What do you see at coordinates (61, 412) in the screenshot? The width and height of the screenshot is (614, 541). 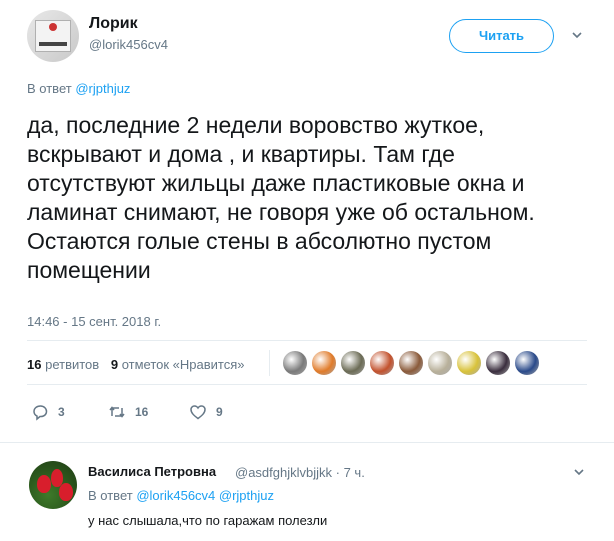 I see `reply-count: 3` at bounding box center [61, 412].